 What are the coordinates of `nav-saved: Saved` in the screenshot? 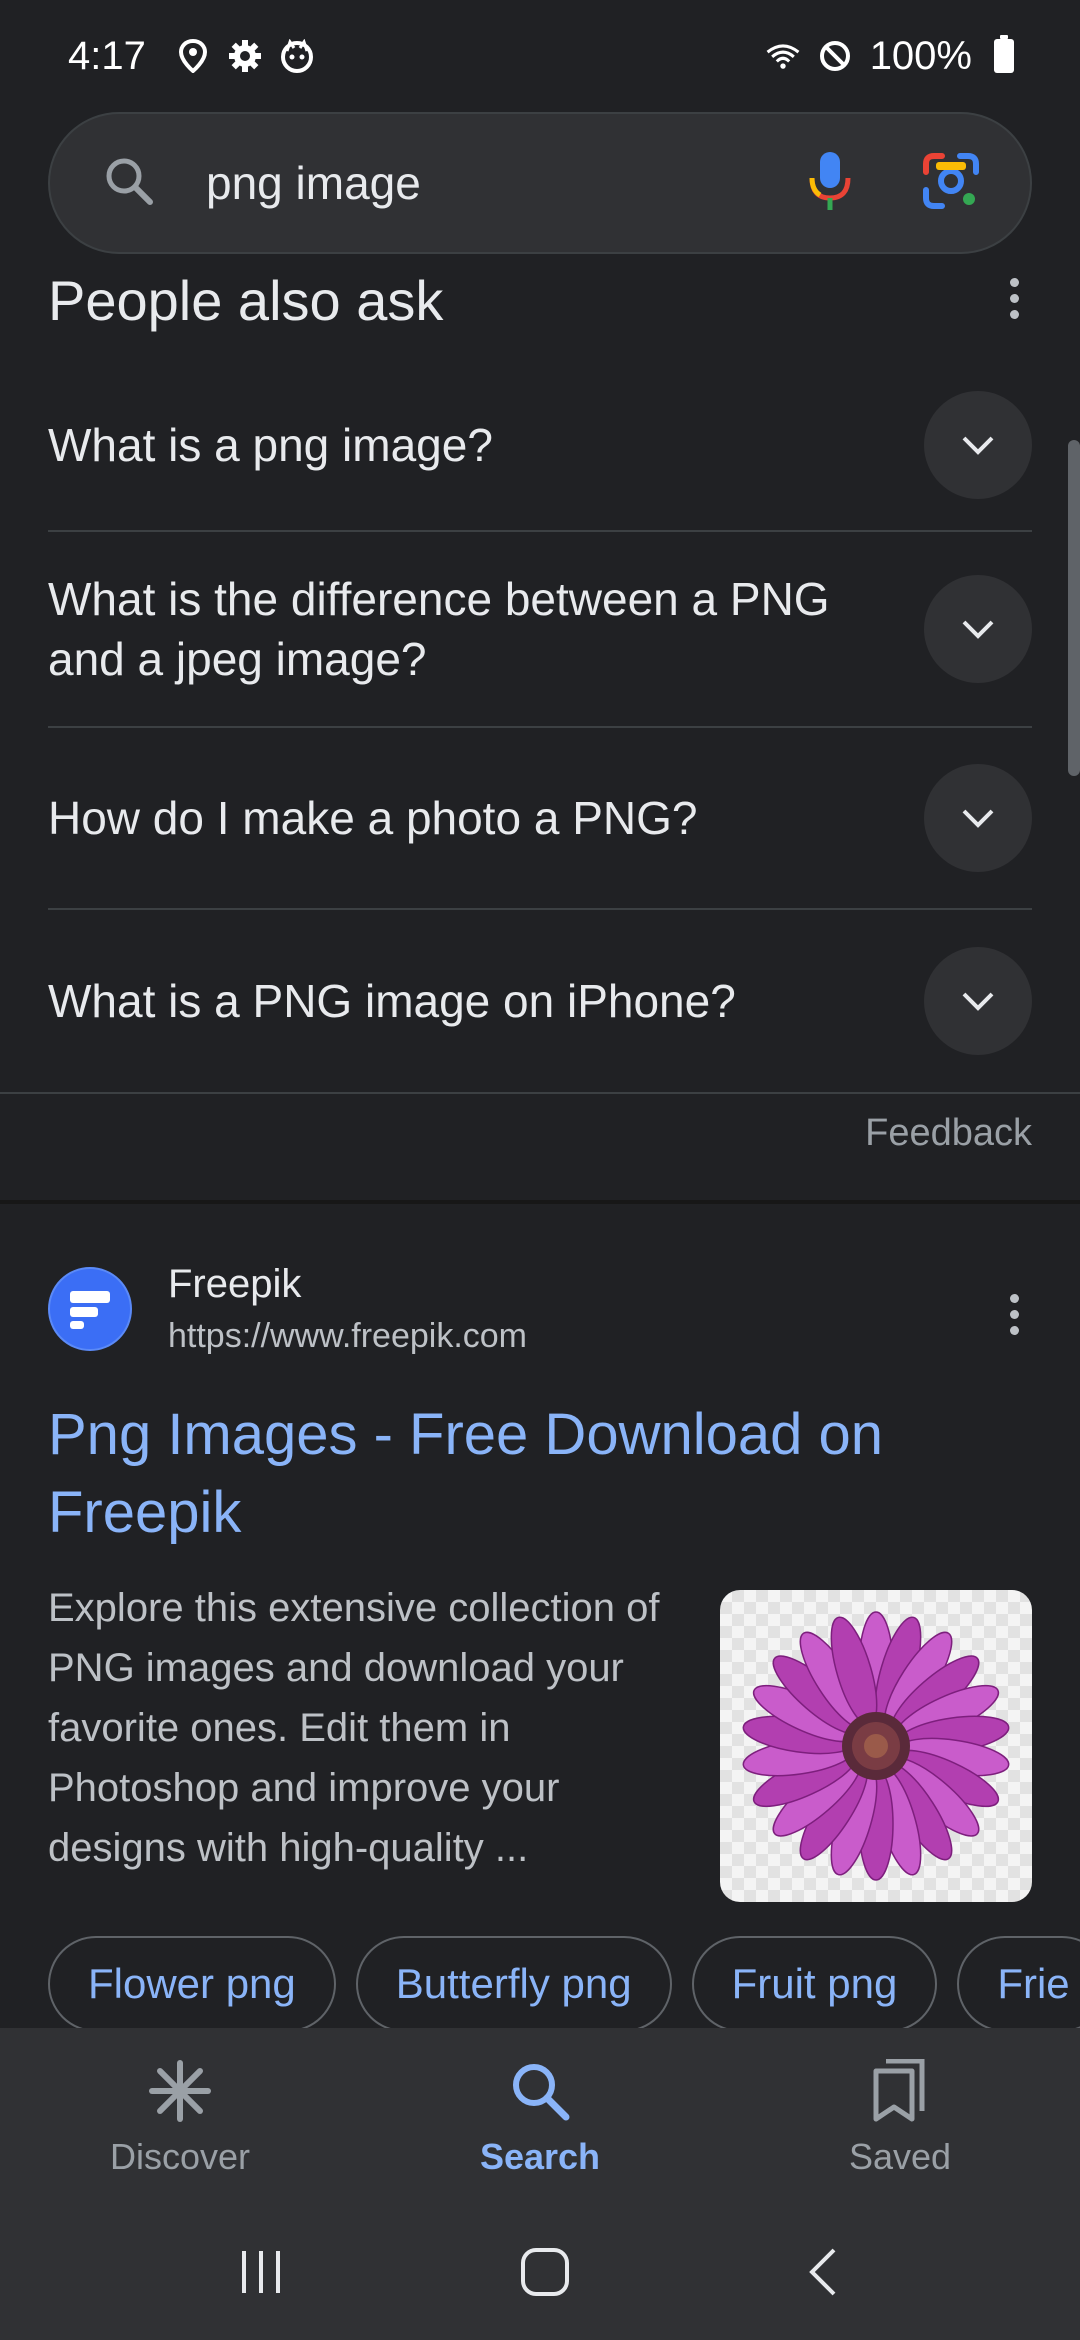 It's located at (900, 2118).